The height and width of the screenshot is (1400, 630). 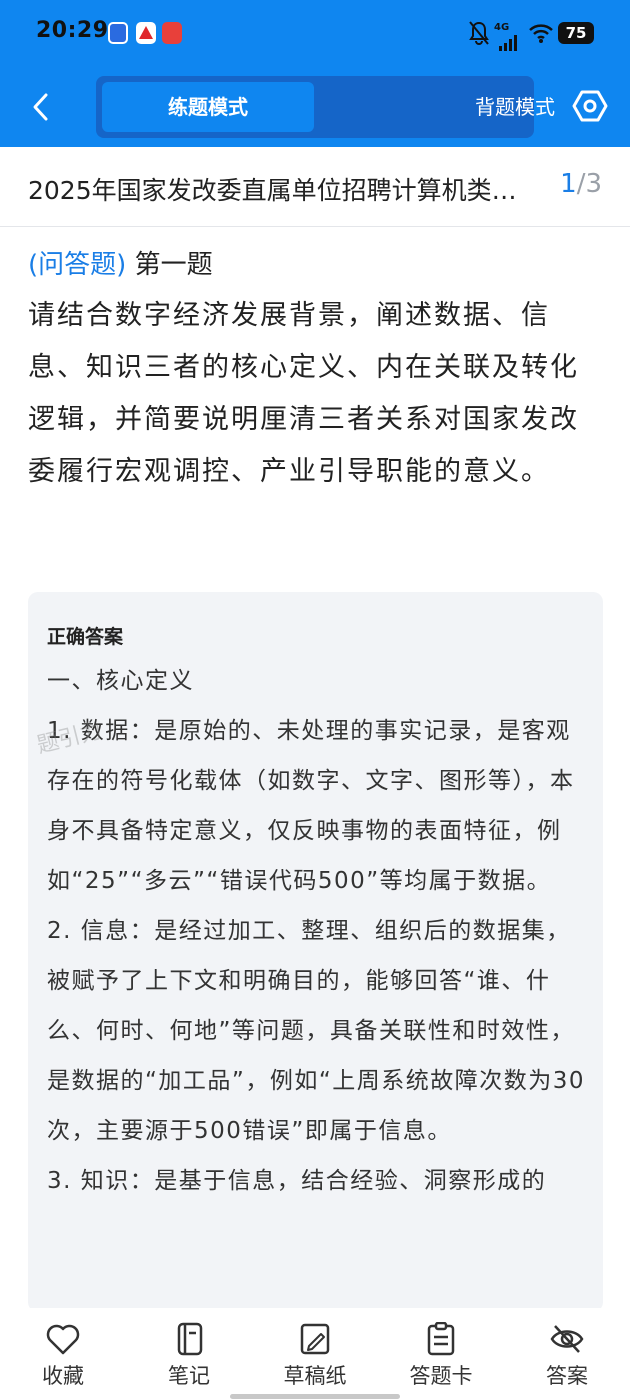 What do you see at coordinates (283, 190) in the screenshot?
I see `paper-title: 2025年国家发改委直属单位招聘计算机类考试` at bounding box center [283, 190].